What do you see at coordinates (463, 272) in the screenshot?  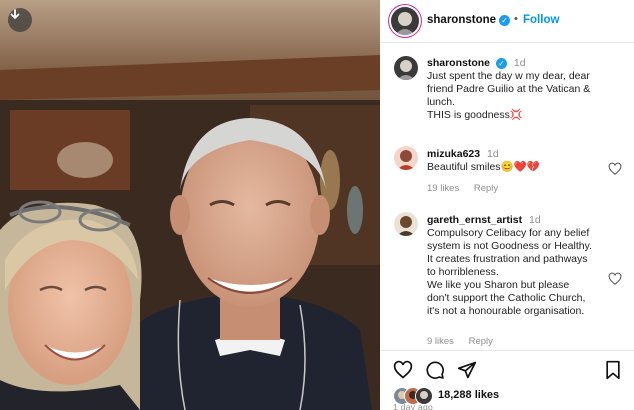 I see `comment-line: to horribleness.` at bounding box center [463, 272].